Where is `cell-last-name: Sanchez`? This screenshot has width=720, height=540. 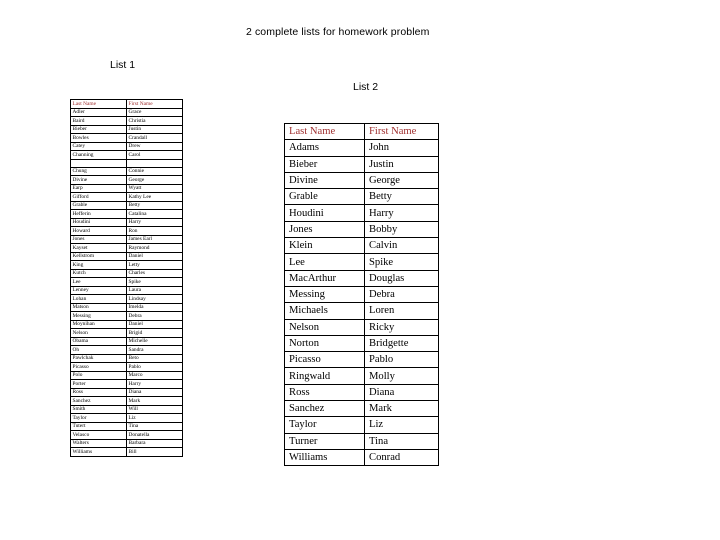 cell-last-name: Sanchez is located at coordinates (324, 409).